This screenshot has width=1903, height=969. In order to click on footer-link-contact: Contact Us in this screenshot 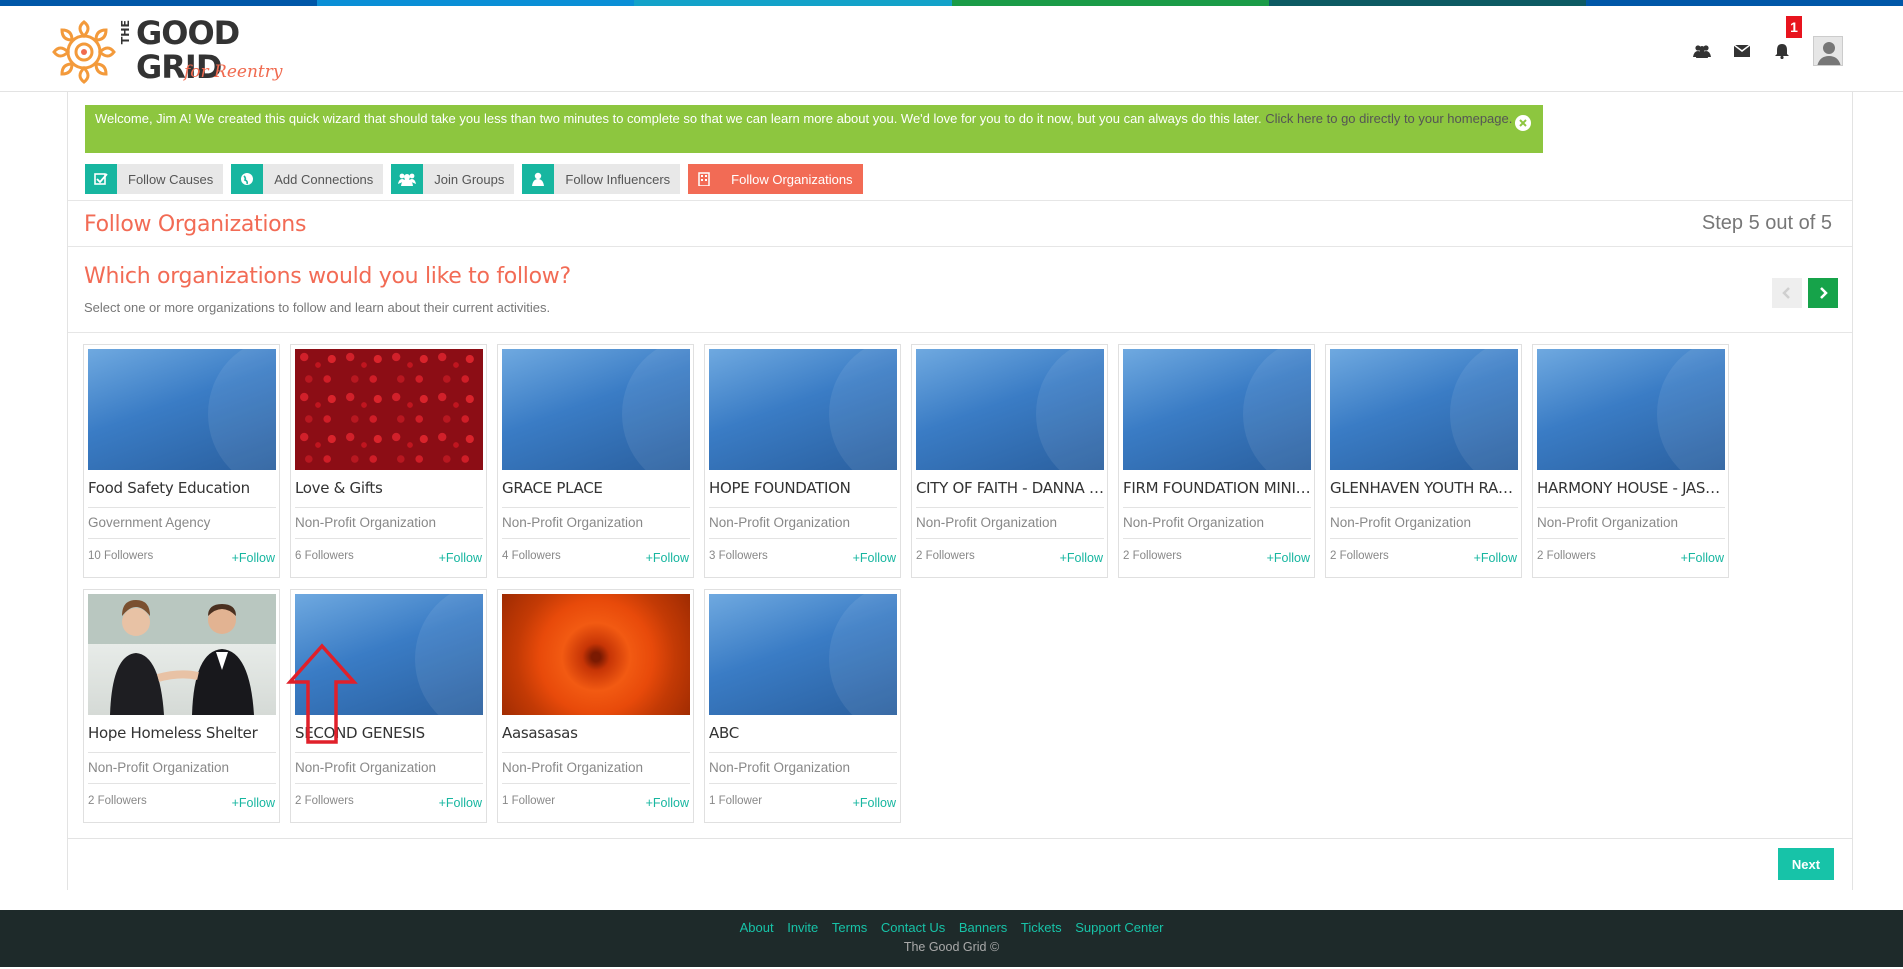, I will do `click(913, 927)`.